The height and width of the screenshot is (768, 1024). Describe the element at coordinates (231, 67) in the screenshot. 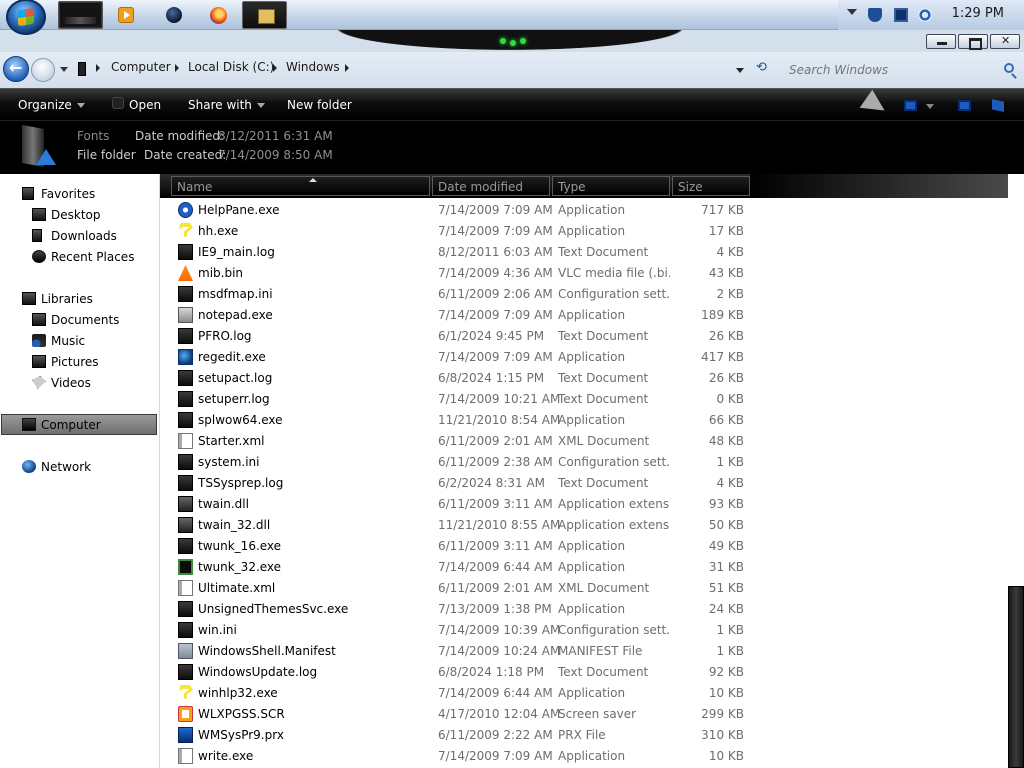

I see `breadcrumb-local-disk: Local Disk (C:)` at that location.